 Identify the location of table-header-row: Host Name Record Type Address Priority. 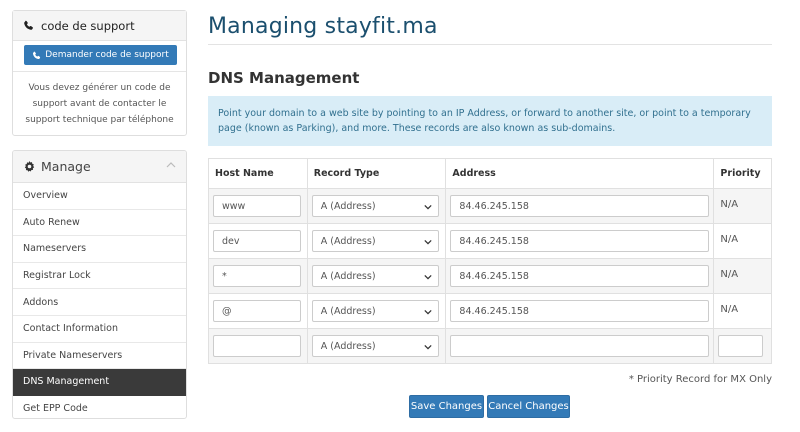
(490, 173).